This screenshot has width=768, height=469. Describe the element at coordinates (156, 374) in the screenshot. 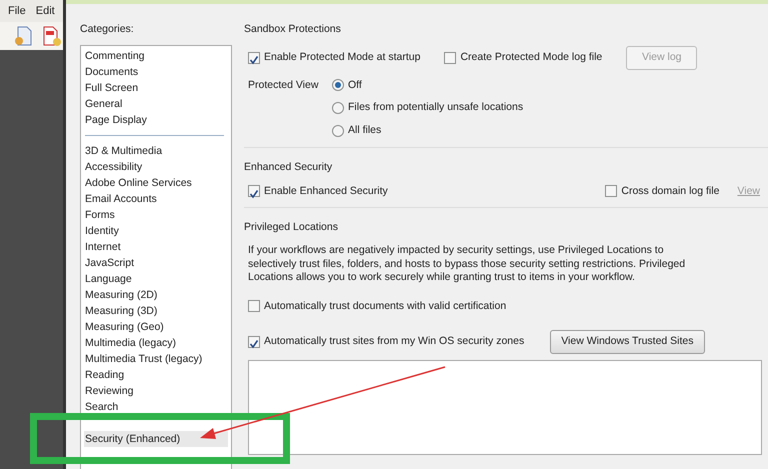

I see `category-item: Reading` at that location.